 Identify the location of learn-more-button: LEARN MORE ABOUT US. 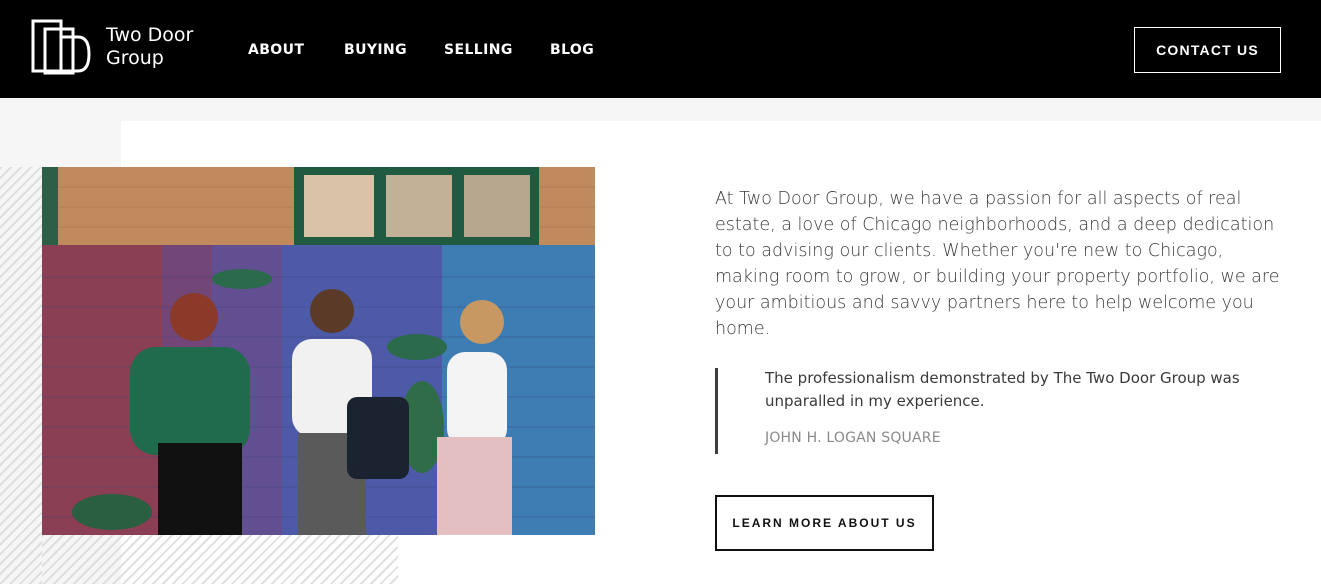
(824, 523).